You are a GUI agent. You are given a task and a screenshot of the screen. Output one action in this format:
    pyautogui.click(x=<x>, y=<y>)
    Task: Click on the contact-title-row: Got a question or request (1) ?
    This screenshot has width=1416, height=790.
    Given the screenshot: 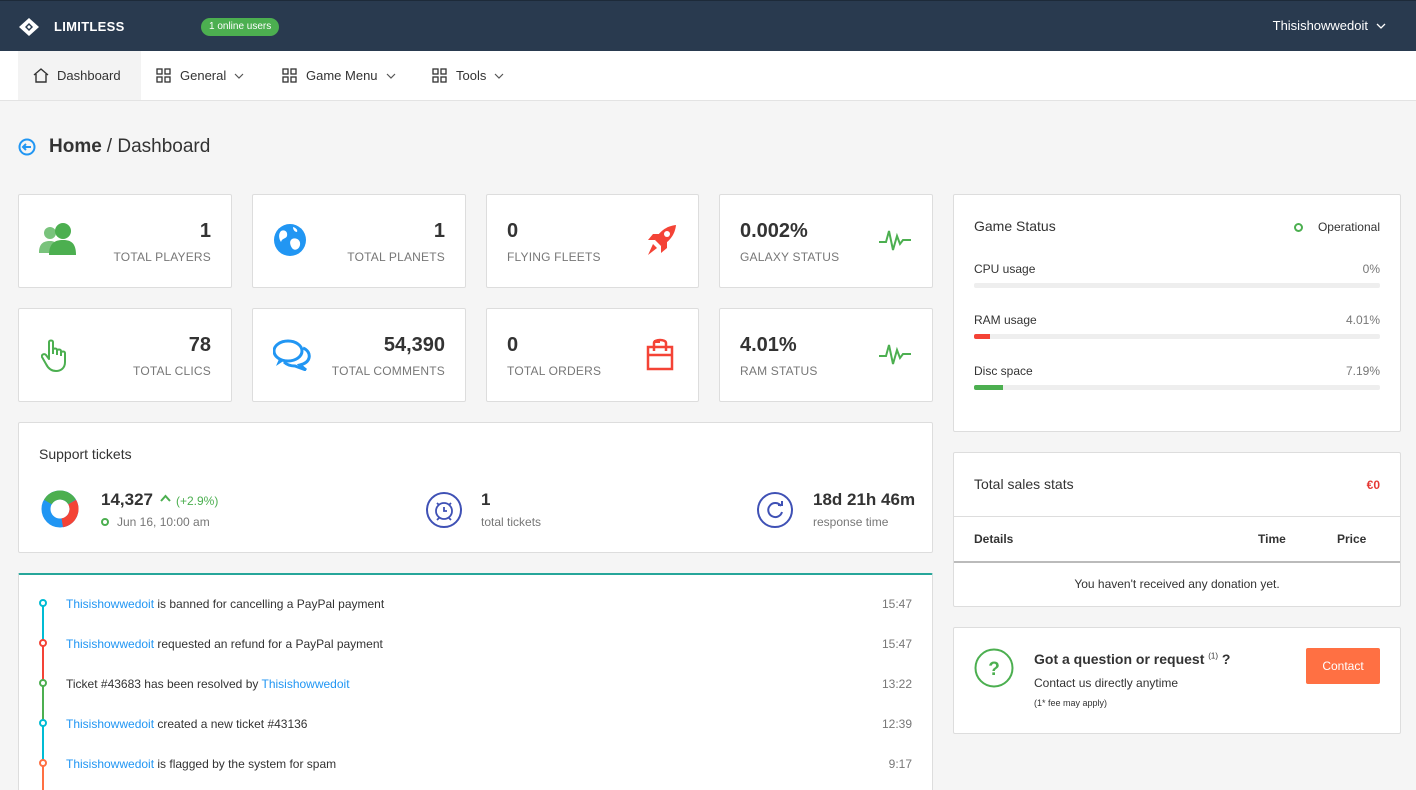 What is the action you would take?
    pyautogui.click(x=1132, y=659)
    